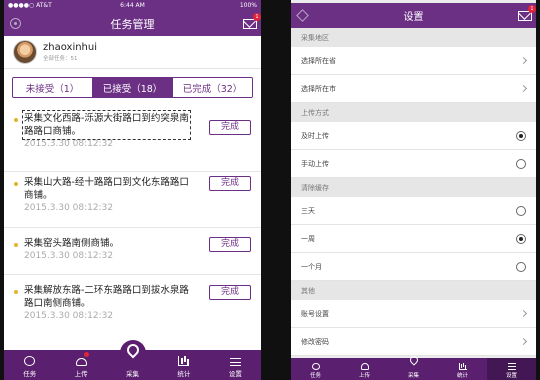 This screenshot has width=540, height=380. I want to click on row-label: 修改密码, so click(315, 341).